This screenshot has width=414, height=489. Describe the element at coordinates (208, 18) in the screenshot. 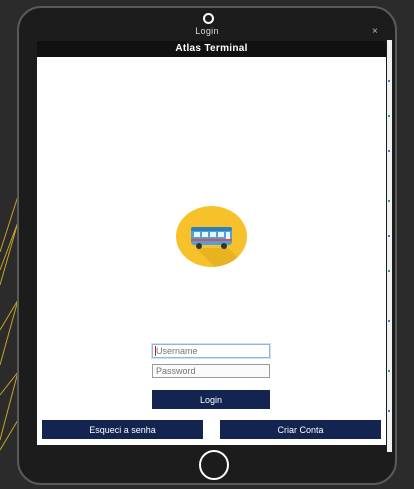

I see `camera-icon` at that location.